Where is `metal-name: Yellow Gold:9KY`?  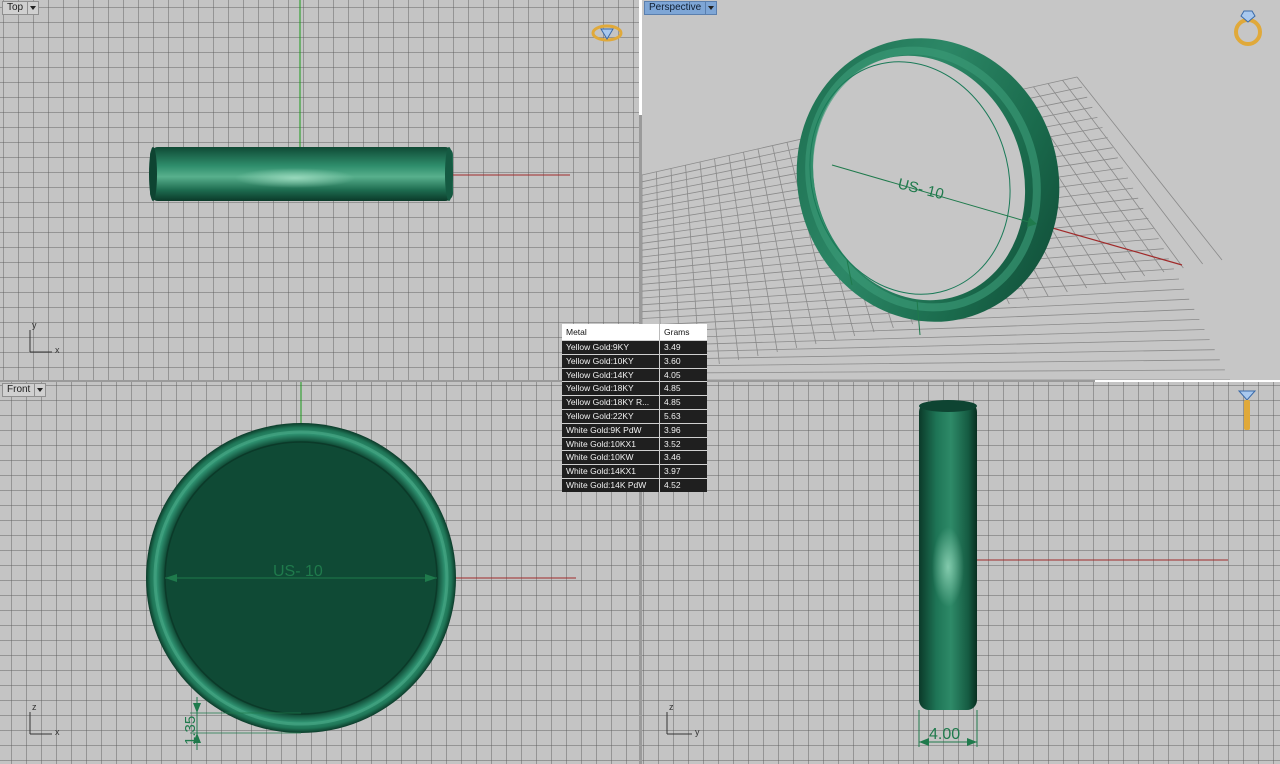
metal-name: Yellow Gold:9KY is located at coordinates (611, 347).